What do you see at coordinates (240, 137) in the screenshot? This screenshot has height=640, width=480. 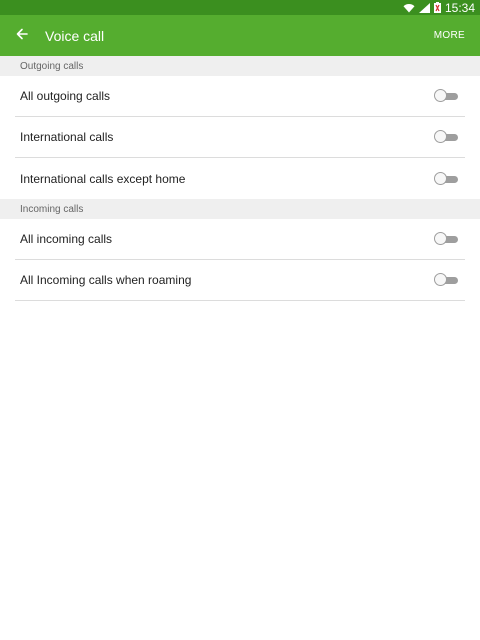 I see `row-international-calls: International calls` at bounding box center [240, 137].